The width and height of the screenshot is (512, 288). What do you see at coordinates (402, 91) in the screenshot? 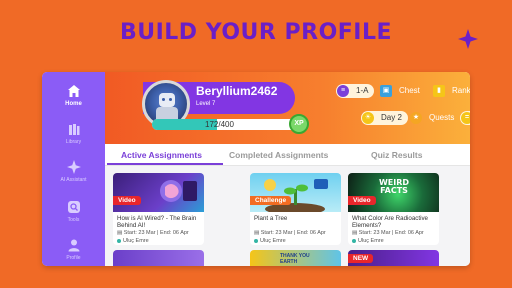
I see `chest-button: ▣ Chest` at bounding box center [402, 91].